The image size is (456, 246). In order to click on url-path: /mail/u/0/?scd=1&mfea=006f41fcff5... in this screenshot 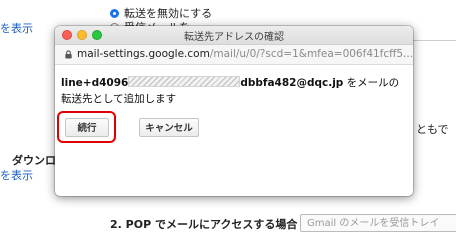, I will do `click(311, 54)`.